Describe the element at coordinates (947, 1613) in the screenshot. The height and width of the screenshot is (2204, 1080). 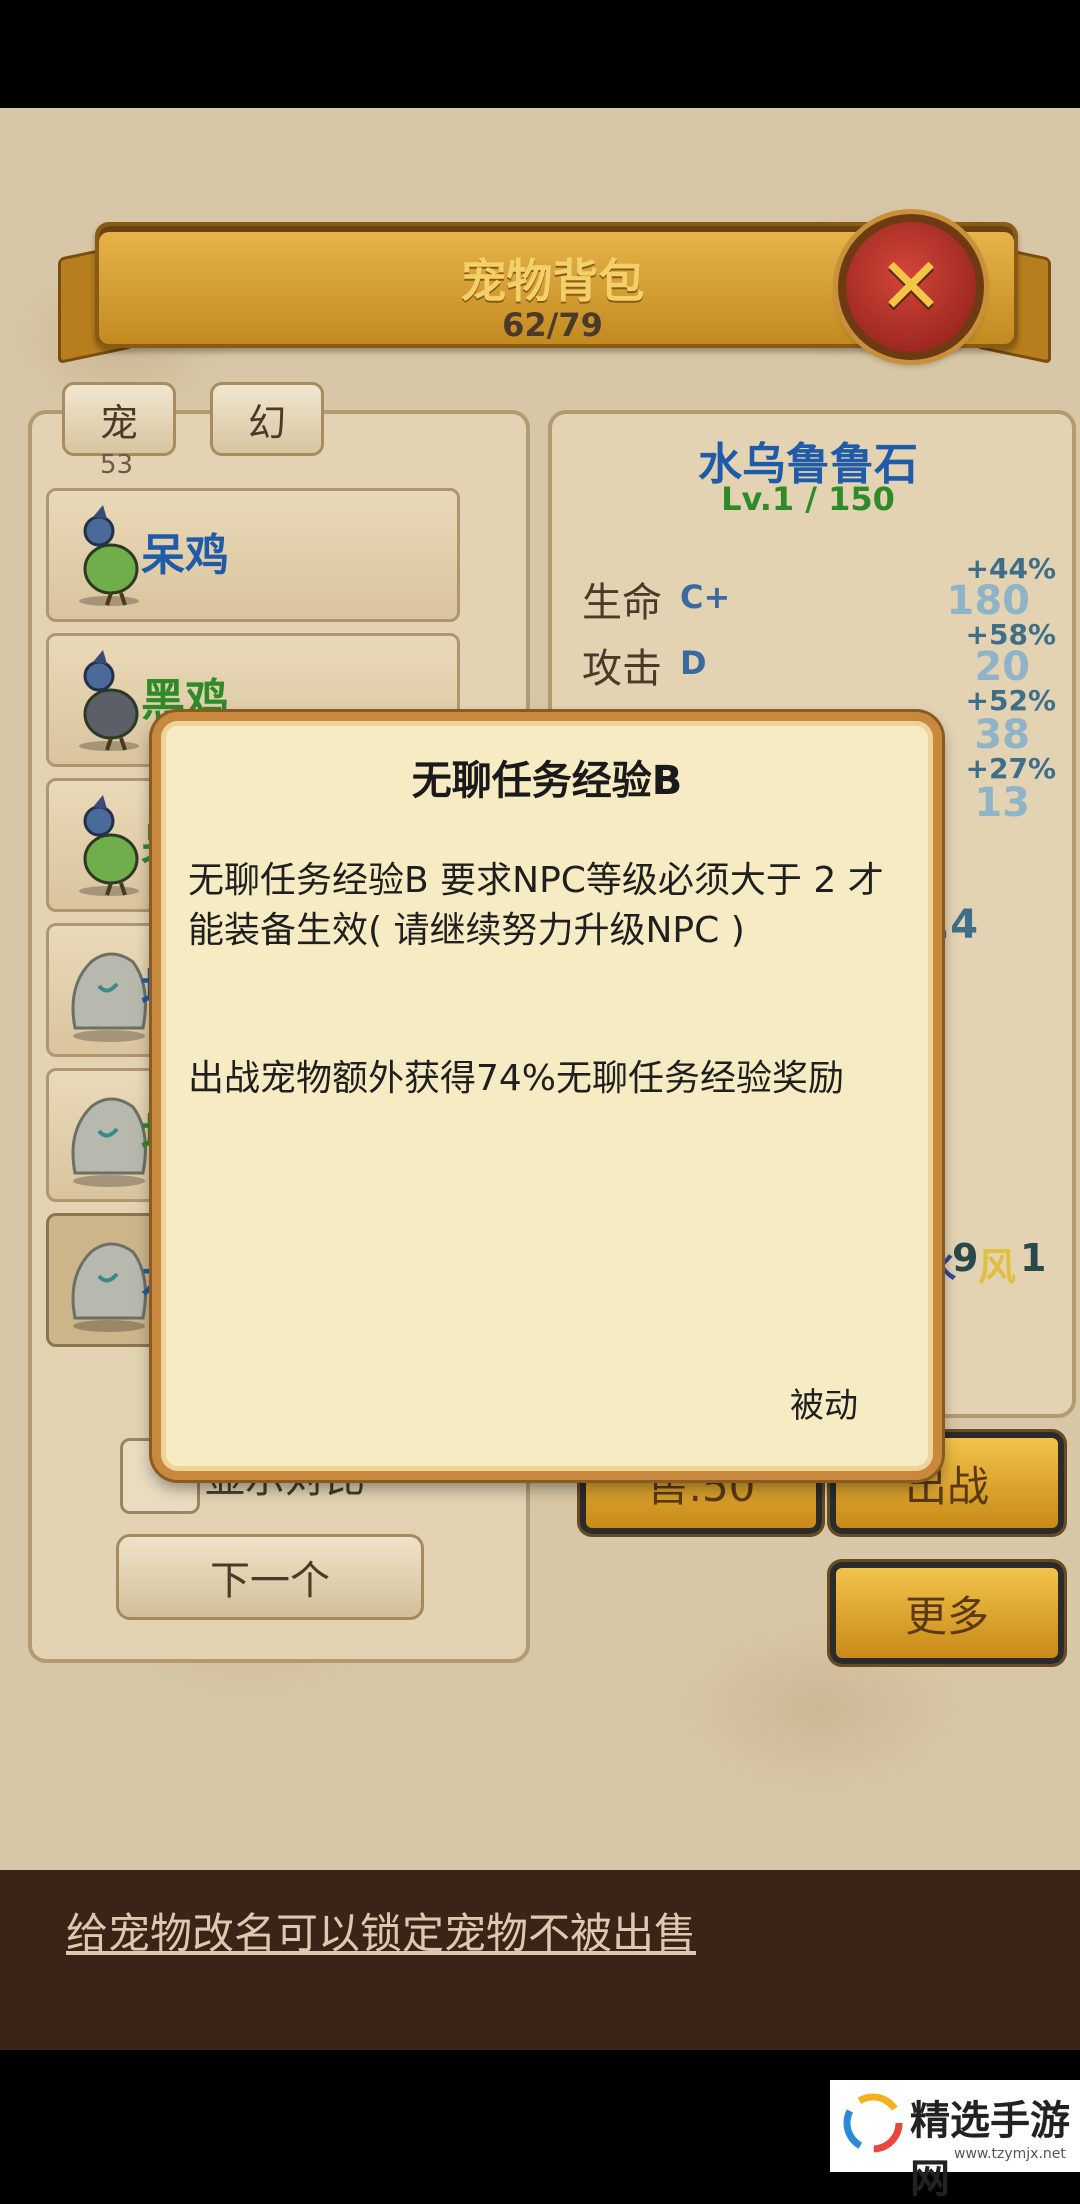
I see `more-button: 更多` at that location.